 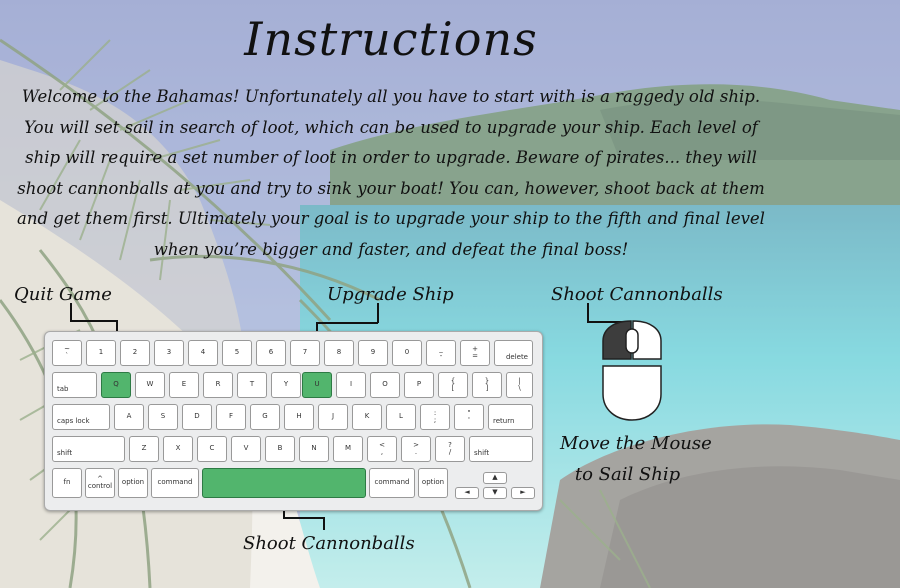 What do you see at coordinates (392, 483) in the screenshot?
I see `key-command-right: command` at bounding box center [392, 483].